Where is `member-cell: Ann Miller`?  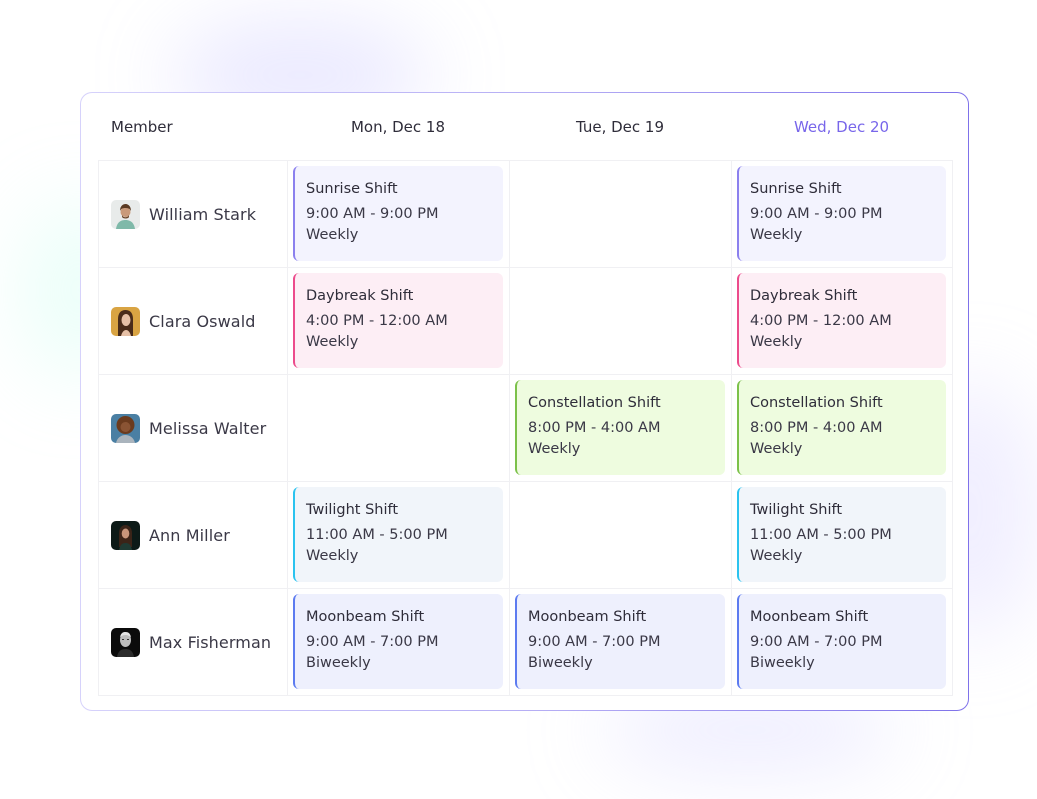 member-cell: Ann Miller is located at coordinates (193, 535).